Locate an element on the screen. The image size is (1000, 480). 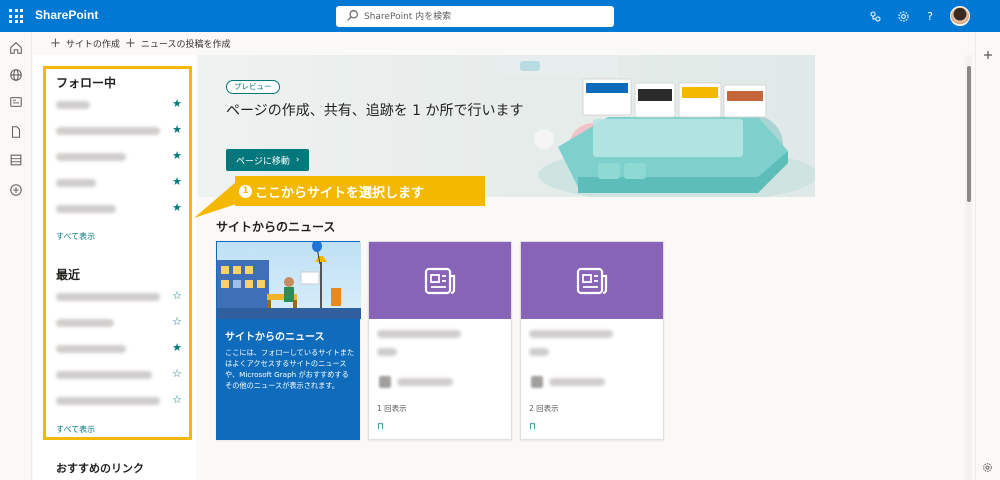
search-icon is located at coordinates (352, 15).